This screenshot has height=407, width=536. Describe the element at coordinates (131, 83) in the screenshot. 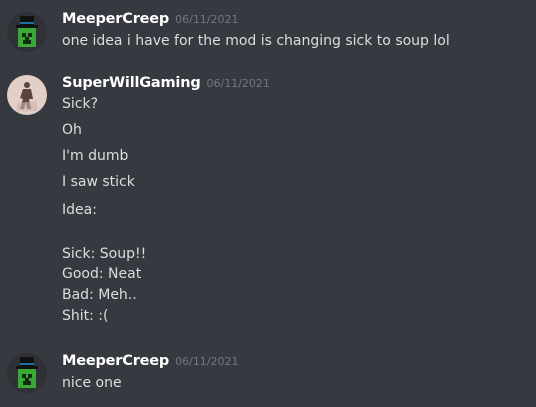

I see `username: SuperWillGaming` at that location.